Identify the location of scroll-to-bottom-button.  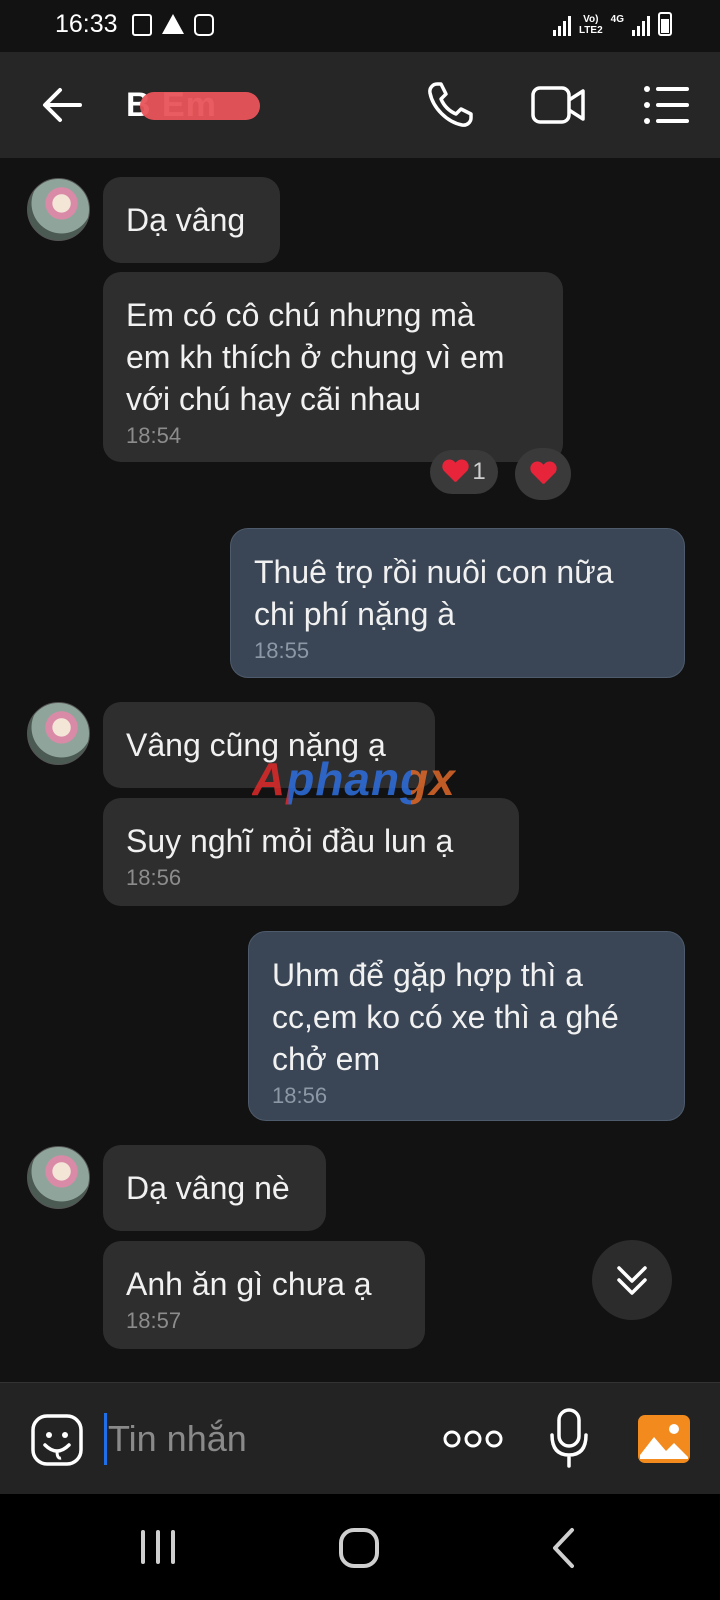
(632, 1280).